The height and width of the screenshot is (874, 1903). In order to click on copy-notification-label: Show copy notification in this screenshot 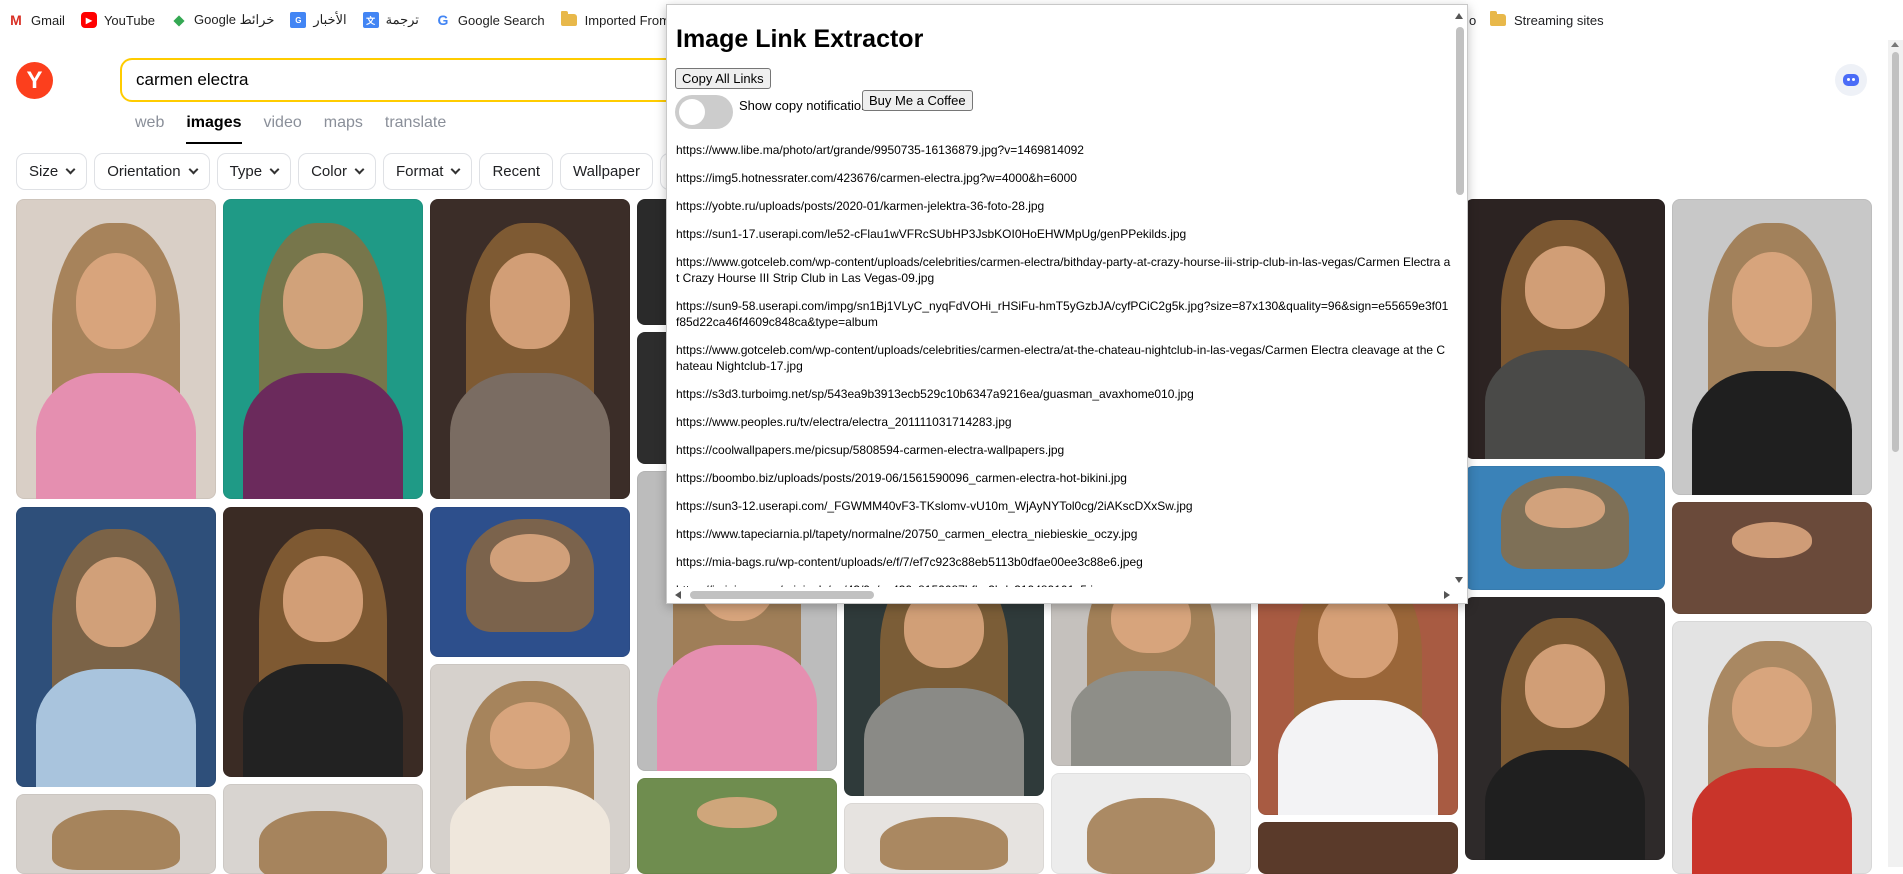, I will do `click(804, 105)`.